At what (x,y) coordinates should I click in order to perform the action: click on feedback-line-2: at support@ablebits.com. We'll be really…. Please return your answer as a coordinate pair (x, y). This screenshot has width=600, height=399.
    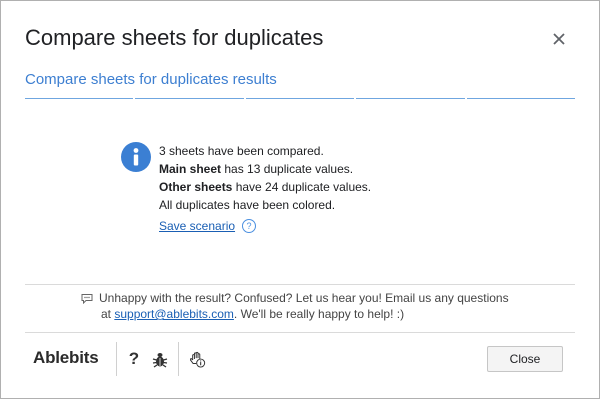
    Looking at the image, I should click on (295, 314).